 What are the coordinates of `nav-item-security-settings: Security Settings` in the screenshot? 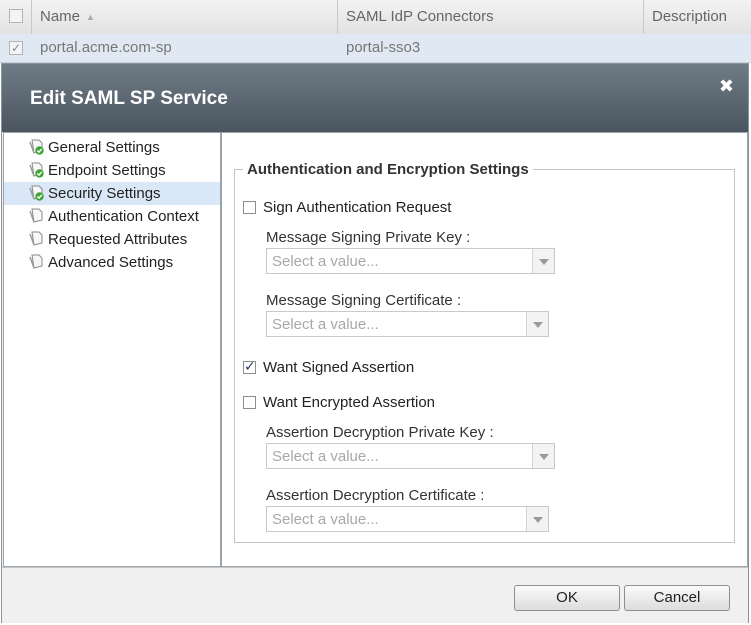 It's located at (112, 193).